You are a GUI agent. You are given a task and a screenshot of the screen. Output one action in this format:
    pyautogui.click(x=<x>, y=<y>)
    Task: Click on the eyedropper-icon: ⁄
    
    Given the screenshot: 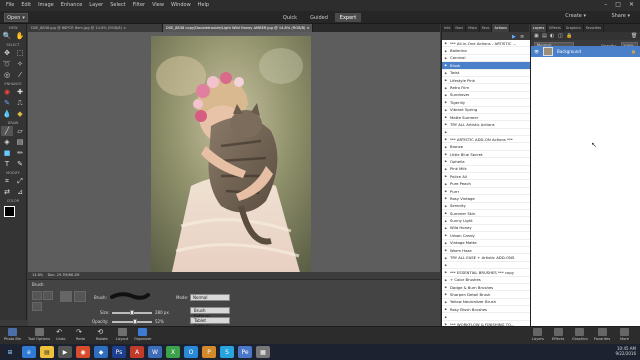 What is the action you would take?
    pyautogui.click(x=20, y=75)
    